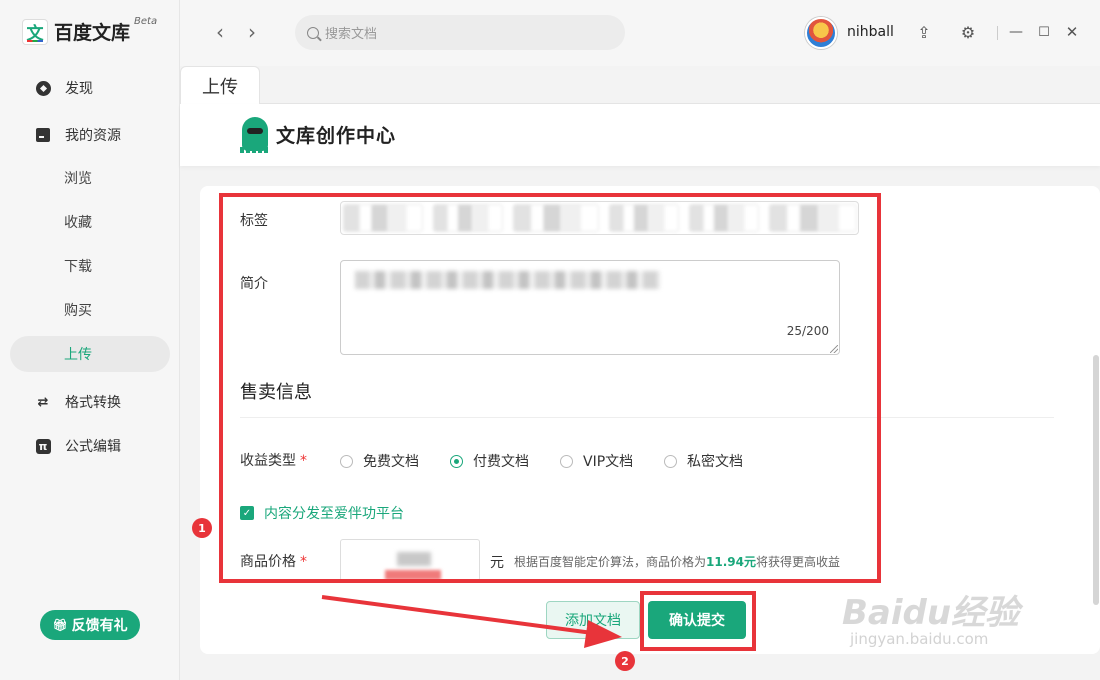 Image resolution: width=1100 pixels, height=680 pixels. What do you see at coordinates (919, 639) in the screenshot?
I see `watermark-url: jingyan.baidu.com` at bounding box center [919, 639].